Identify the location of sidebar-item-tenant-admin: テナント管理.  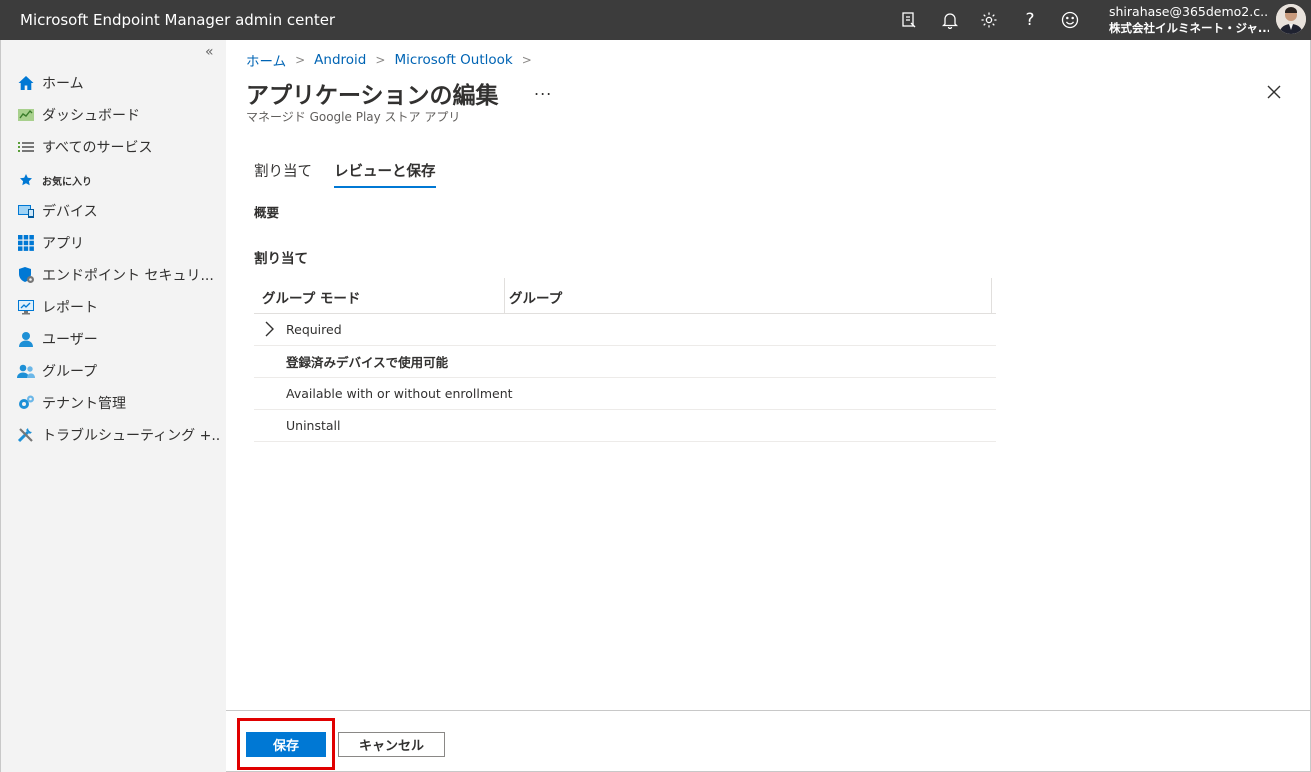
(118, 403).